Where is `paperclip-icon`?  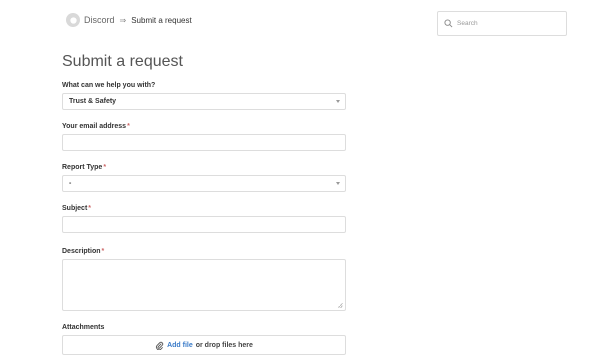 paperclip-icon is located at coordinates (160, 345).